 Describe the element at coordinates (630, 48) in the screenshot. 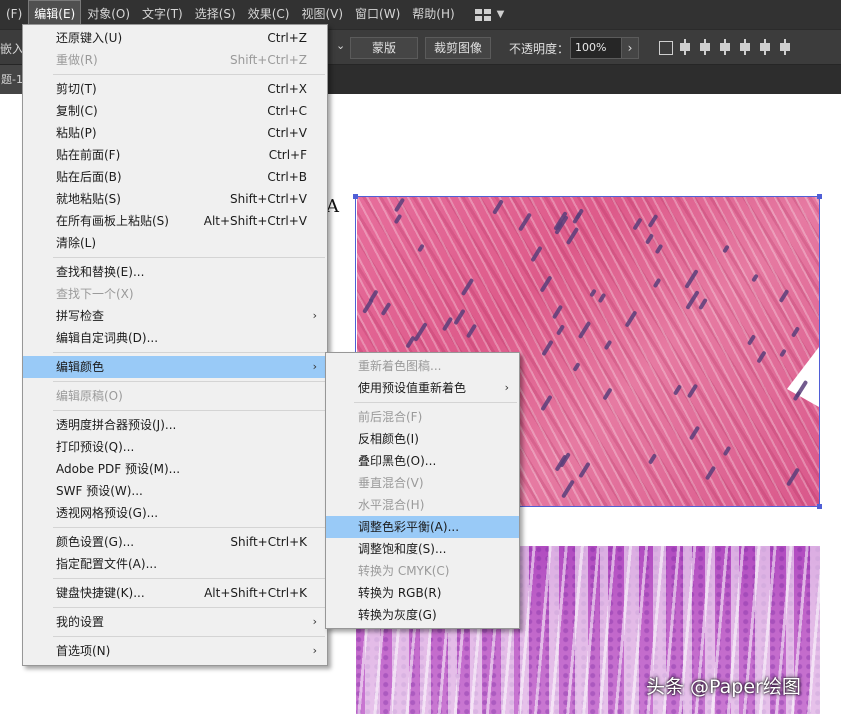

I see `opacity-flyout-arrow-icon: ›` at that location.